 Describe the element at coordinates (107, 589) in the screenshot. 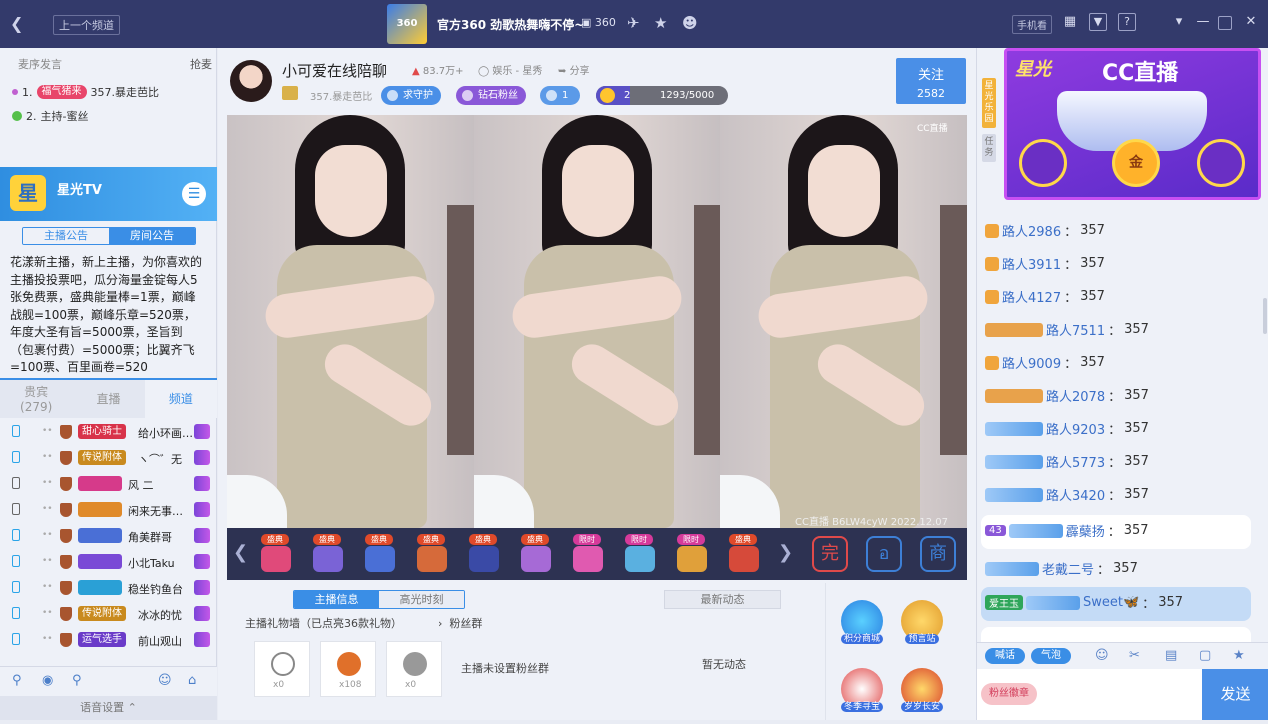

I see `viewer-row: •• 稳坐钓鱼台` at that location.